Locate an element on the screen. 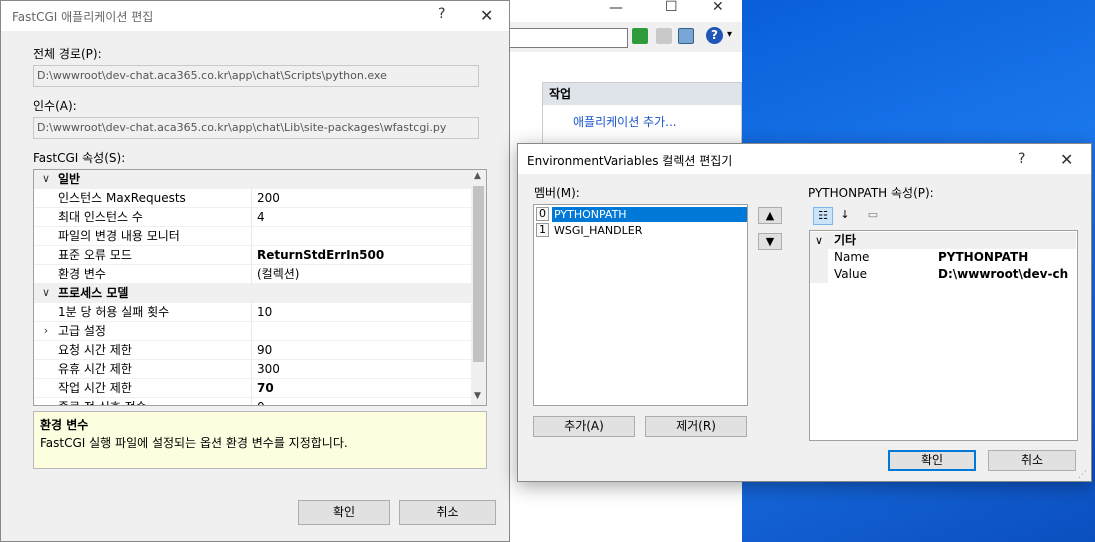 The image size is (1095, 542). property-name: 고급 설정 is located at coordinates (155, 331).